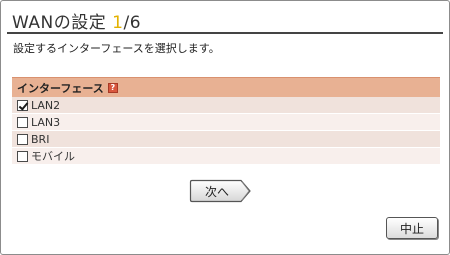 The height and width of the screenshot is (255, 450). I want to click on checkbox-mobile, so click(22, 156).